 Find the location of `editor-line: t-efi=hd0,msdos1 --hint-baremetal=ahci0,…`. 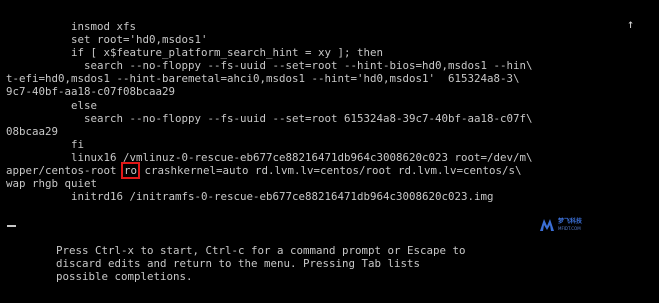

editor-line: t-efi=hd0,msdos1 --hint-baremetal=ahci0,… is located at coordinates (269, 78).